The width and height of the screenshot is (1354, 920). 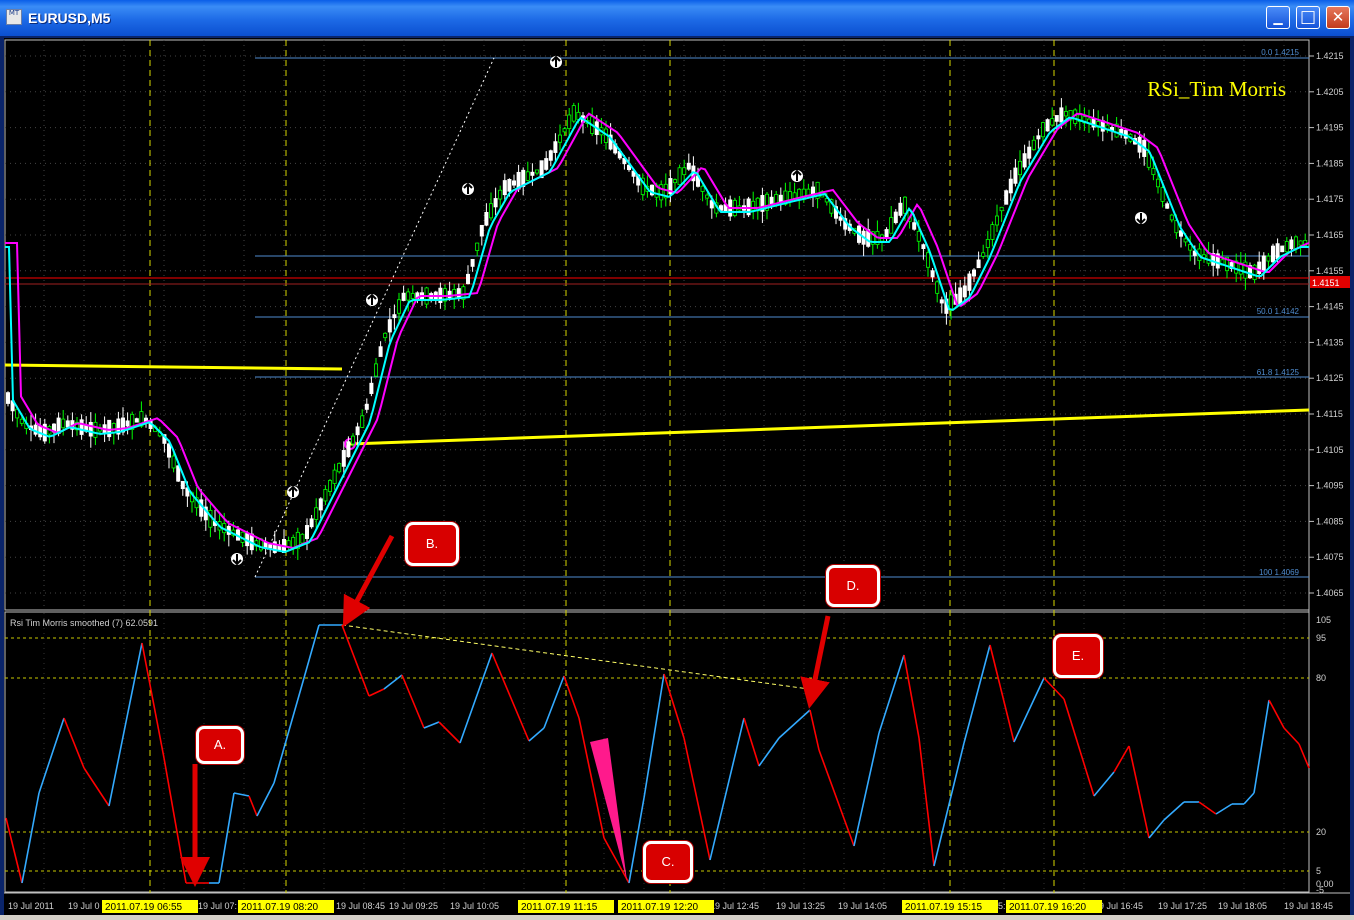 I want to click on arrow-b-icon, so click(x=368, y=581).